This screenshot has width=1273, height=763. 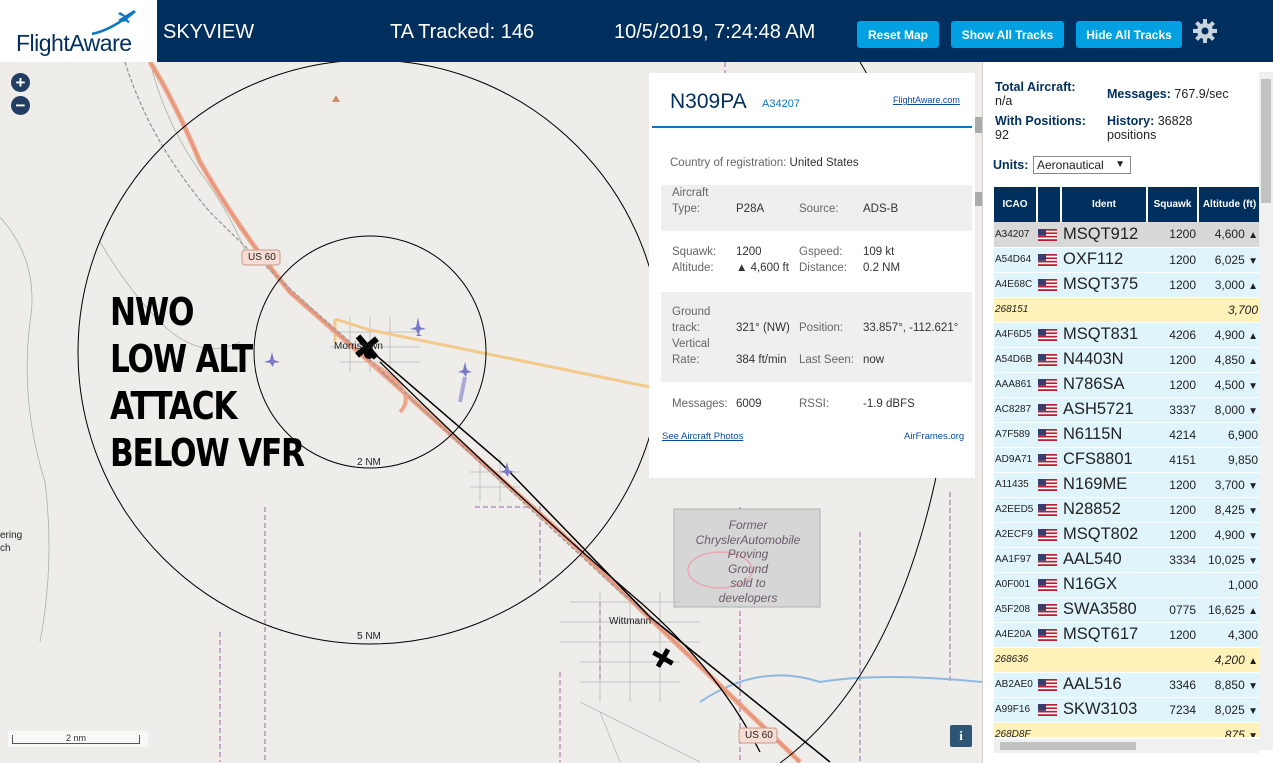 I want to click on table-row: 268D8F 875 ▼, so click(x=1127, y=729).